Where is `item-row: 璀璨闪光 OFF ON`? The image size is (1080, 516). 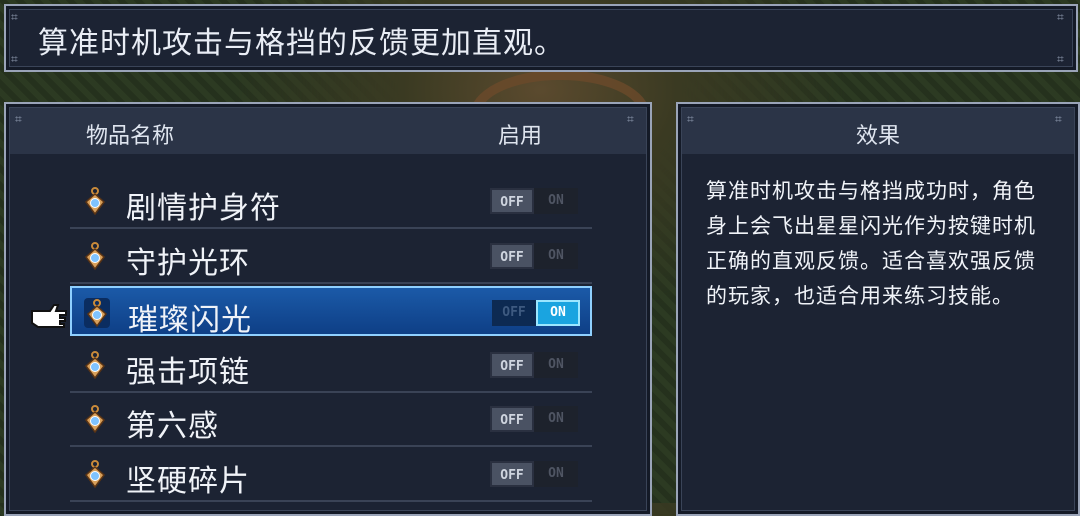 item-row: 璀璨闪光 OFF ON is located at coordinates (331, 312).